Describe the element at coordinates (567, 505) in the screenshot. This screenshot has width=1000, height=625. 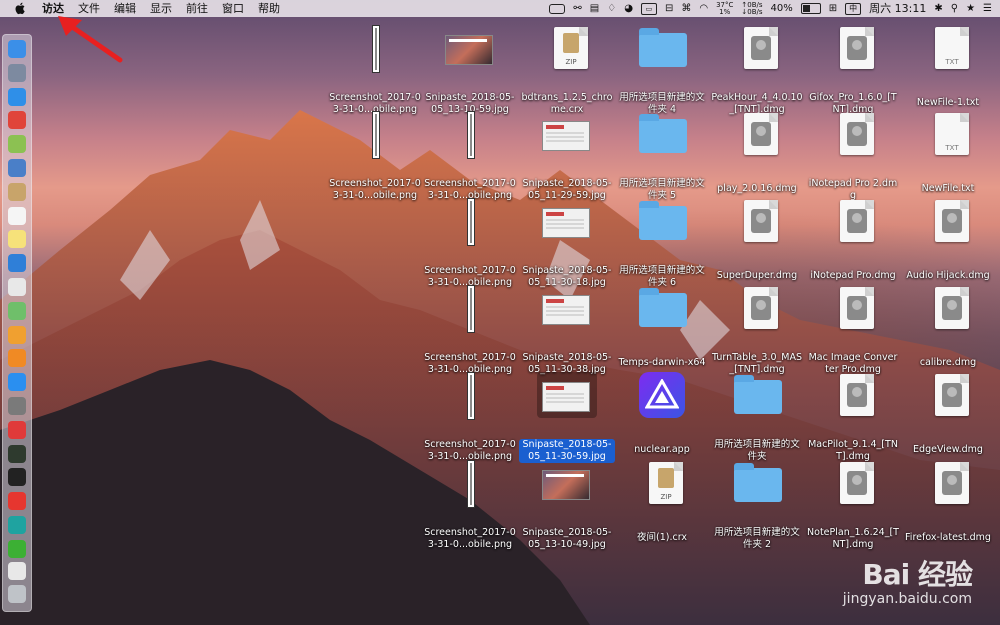
I see `desktop-item: Snipaste_2018-05-05_13-10-49.jpg` at that location.